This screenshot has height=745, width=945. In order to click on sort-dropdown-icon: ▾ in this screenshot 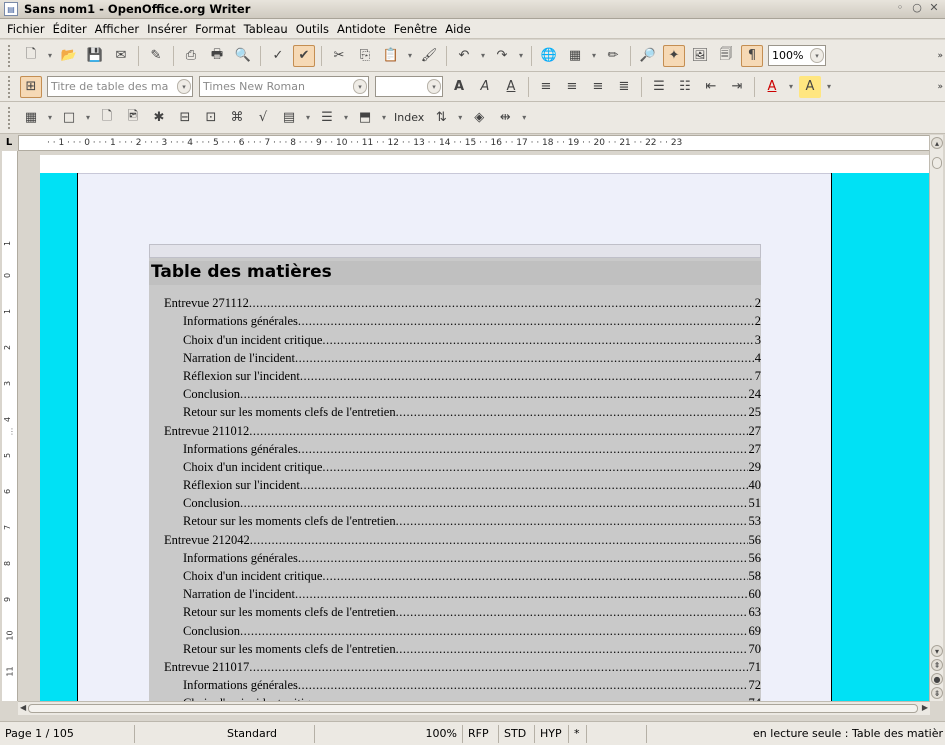, I will do `click(460, 118)`.